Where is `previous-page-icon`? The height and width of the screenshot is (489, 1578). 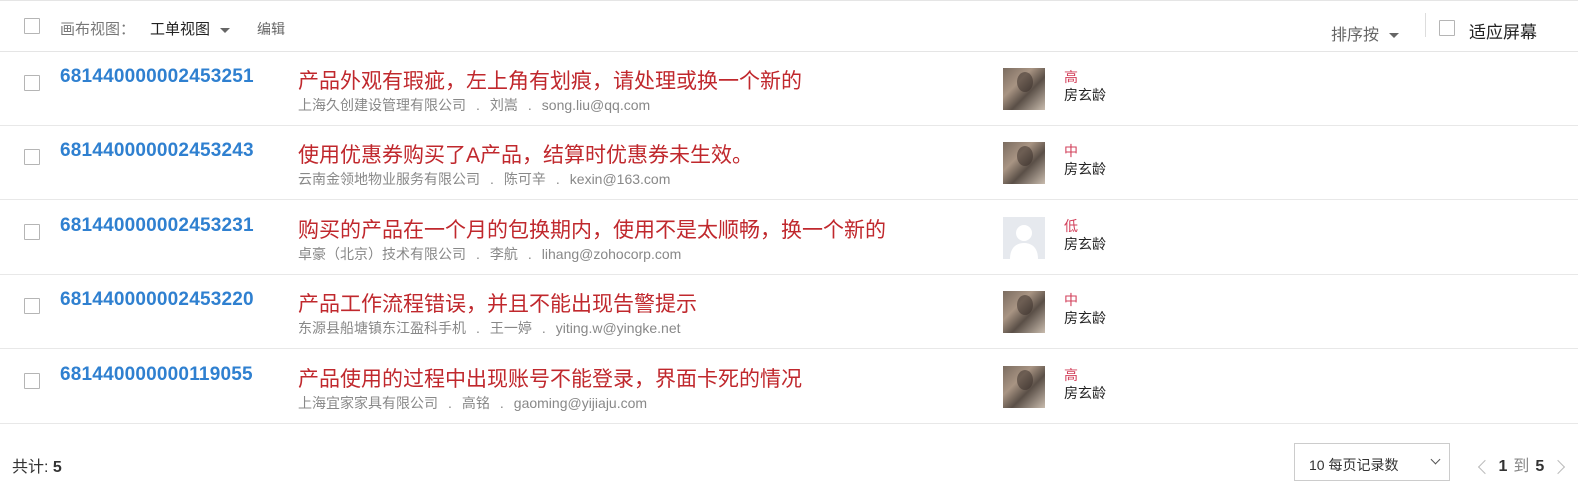
previous-page-icon is located at coordinates (1485, 466).